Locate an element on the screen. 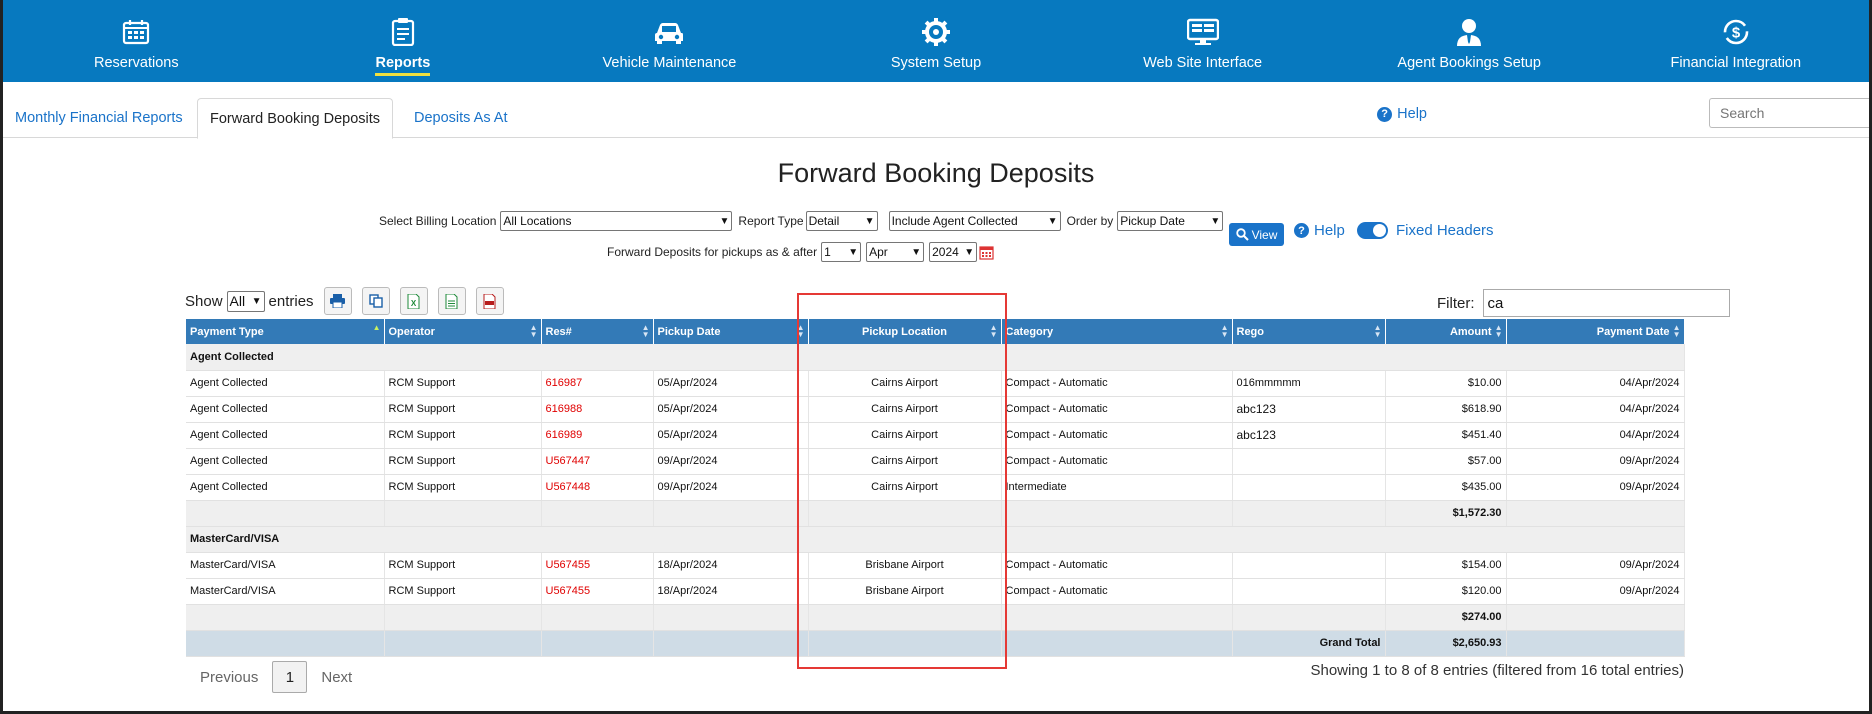 The width and height of the screenshot is (1872, 714). year-select: 2024 ▼ is located at coordinates (953, 252).